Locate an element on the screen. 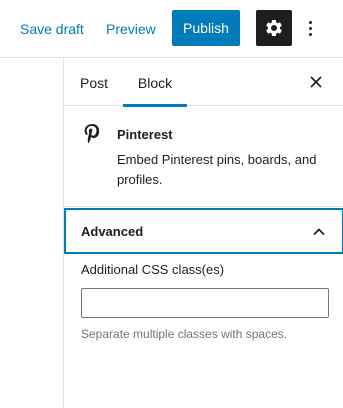  preview-button: Preview is located at coordinates (131, 29).